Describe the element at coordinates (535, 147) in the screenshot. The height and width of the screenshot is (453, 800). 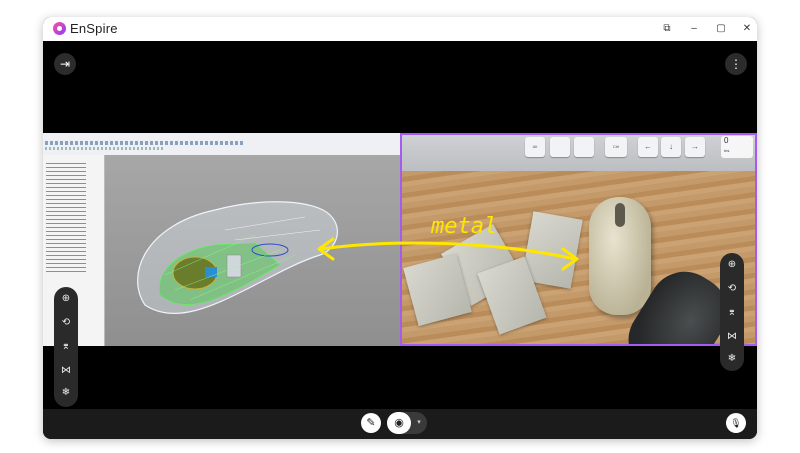
I see `key-alt: Alt` at that location.